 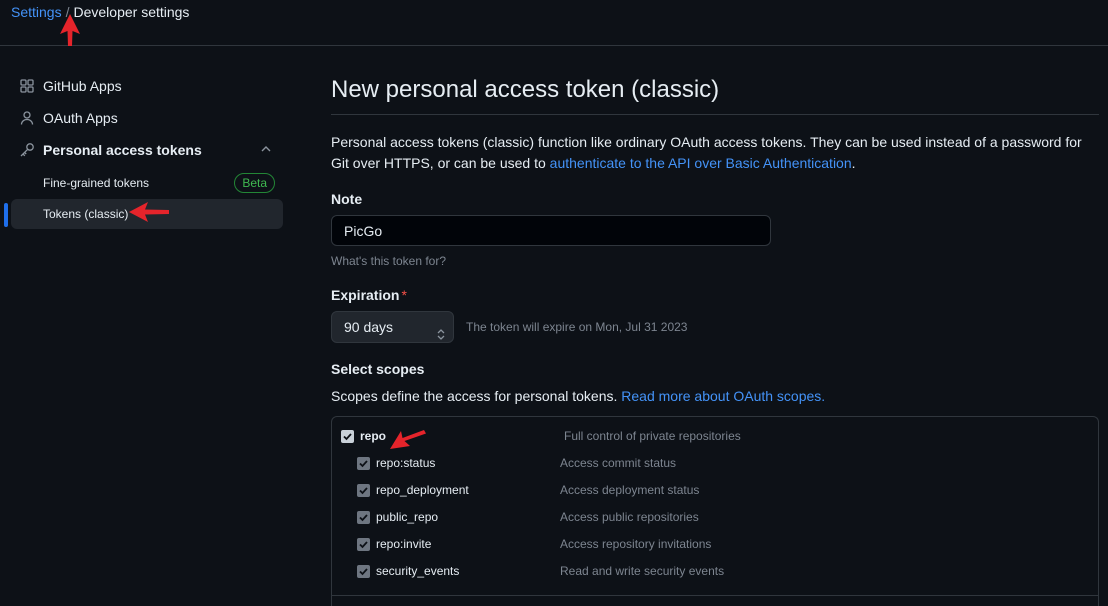 What do you see at coordinates (525, 89) in the screenshot?
I see `page-title: New personal access token (classic)` at bounding box center [525, 89].